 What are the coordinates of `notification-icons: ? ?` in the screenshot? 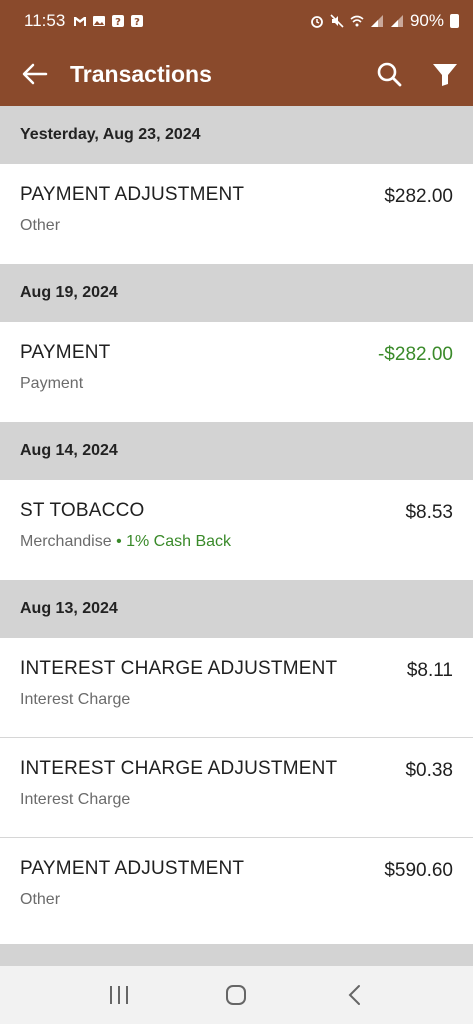 It's located at (108, 21).